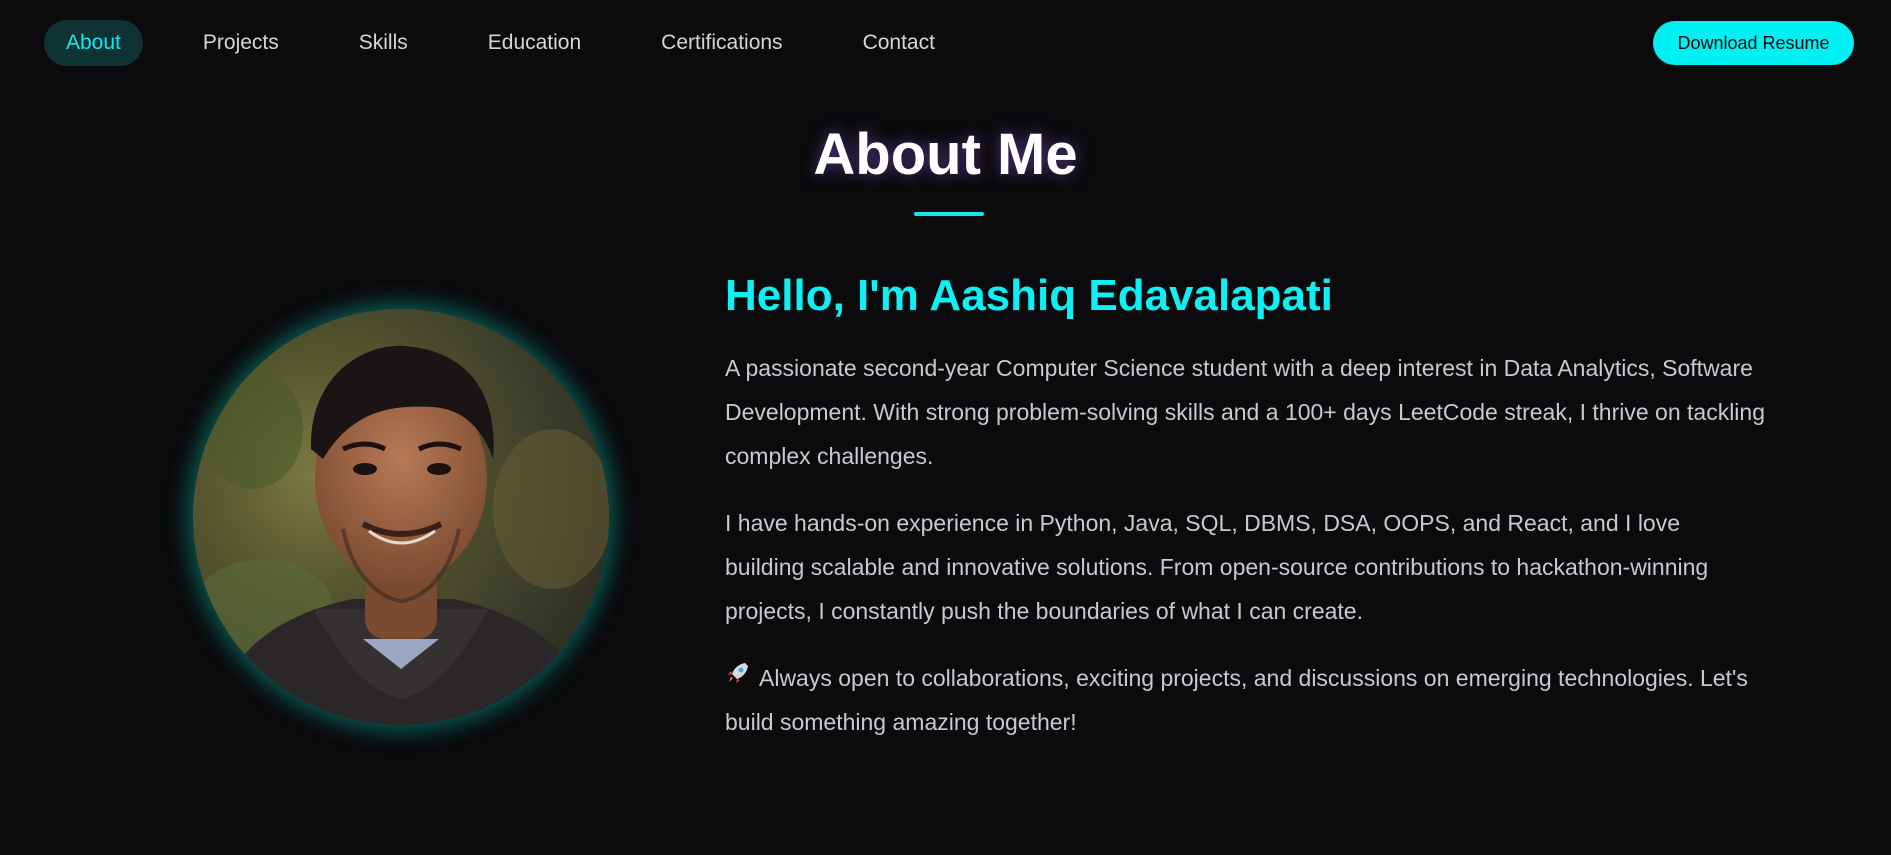 The height and width of the screenshot is (855, 1891). I want to click on nav-item-skills: Skills, so click(383, 43).